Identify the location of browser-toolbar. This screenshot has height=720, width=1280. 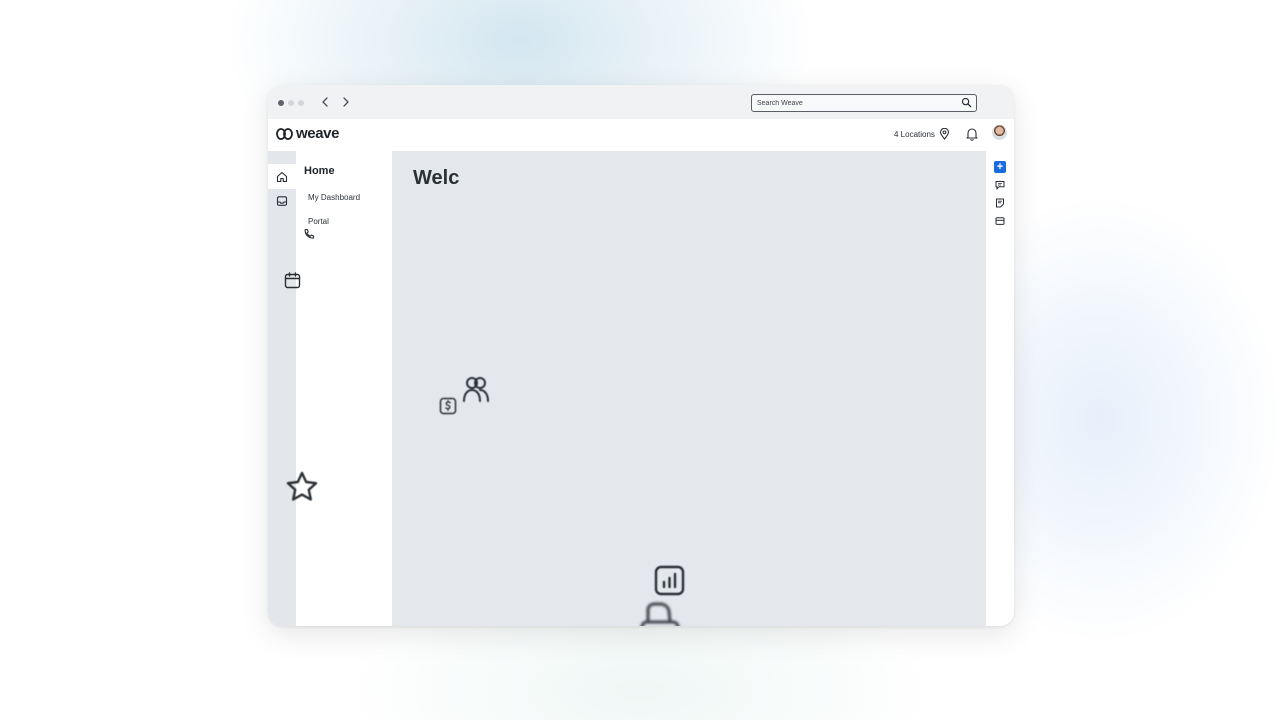
(641, 102).